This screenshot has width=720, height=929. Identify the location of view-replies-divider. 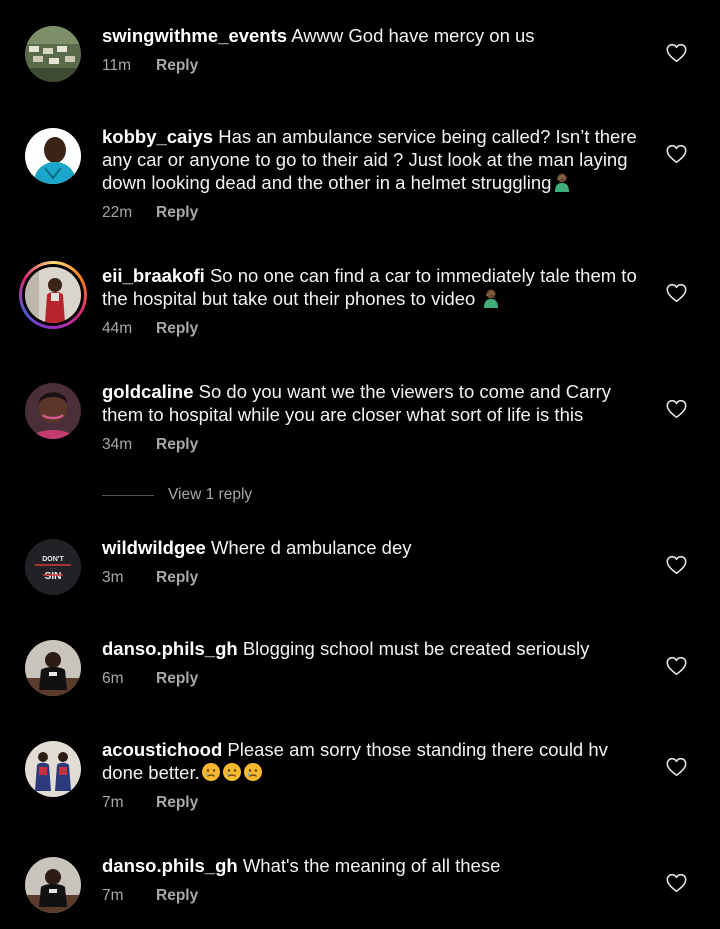
(128, 495).